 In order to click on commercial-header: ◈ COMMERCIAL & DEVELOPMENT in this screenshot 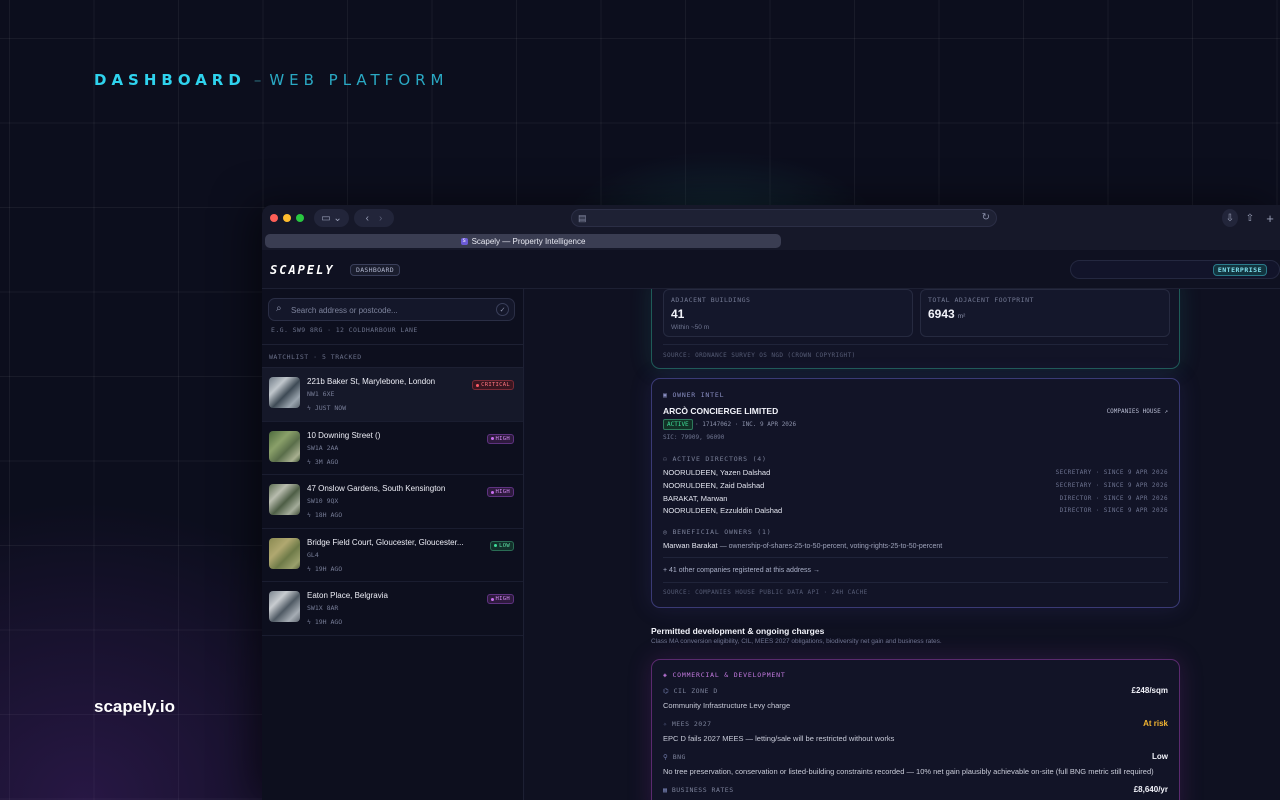, I will do `click(724, 675)`.